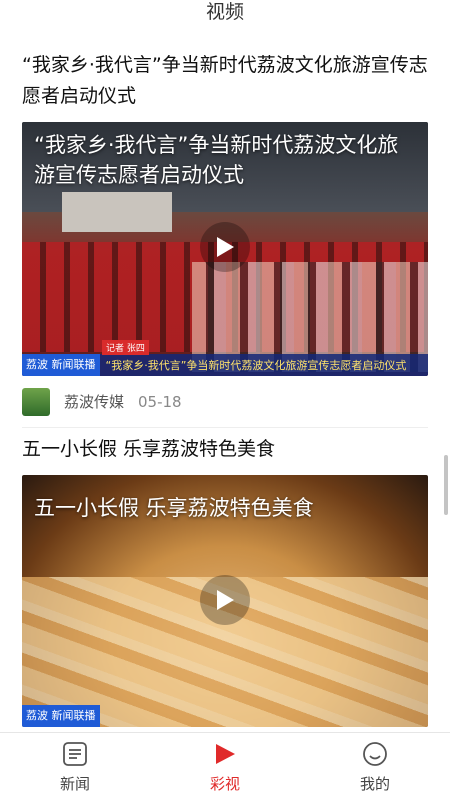 This screenshot has height=800, width=450. I want to click on video-play-icon, so click(225, 754).